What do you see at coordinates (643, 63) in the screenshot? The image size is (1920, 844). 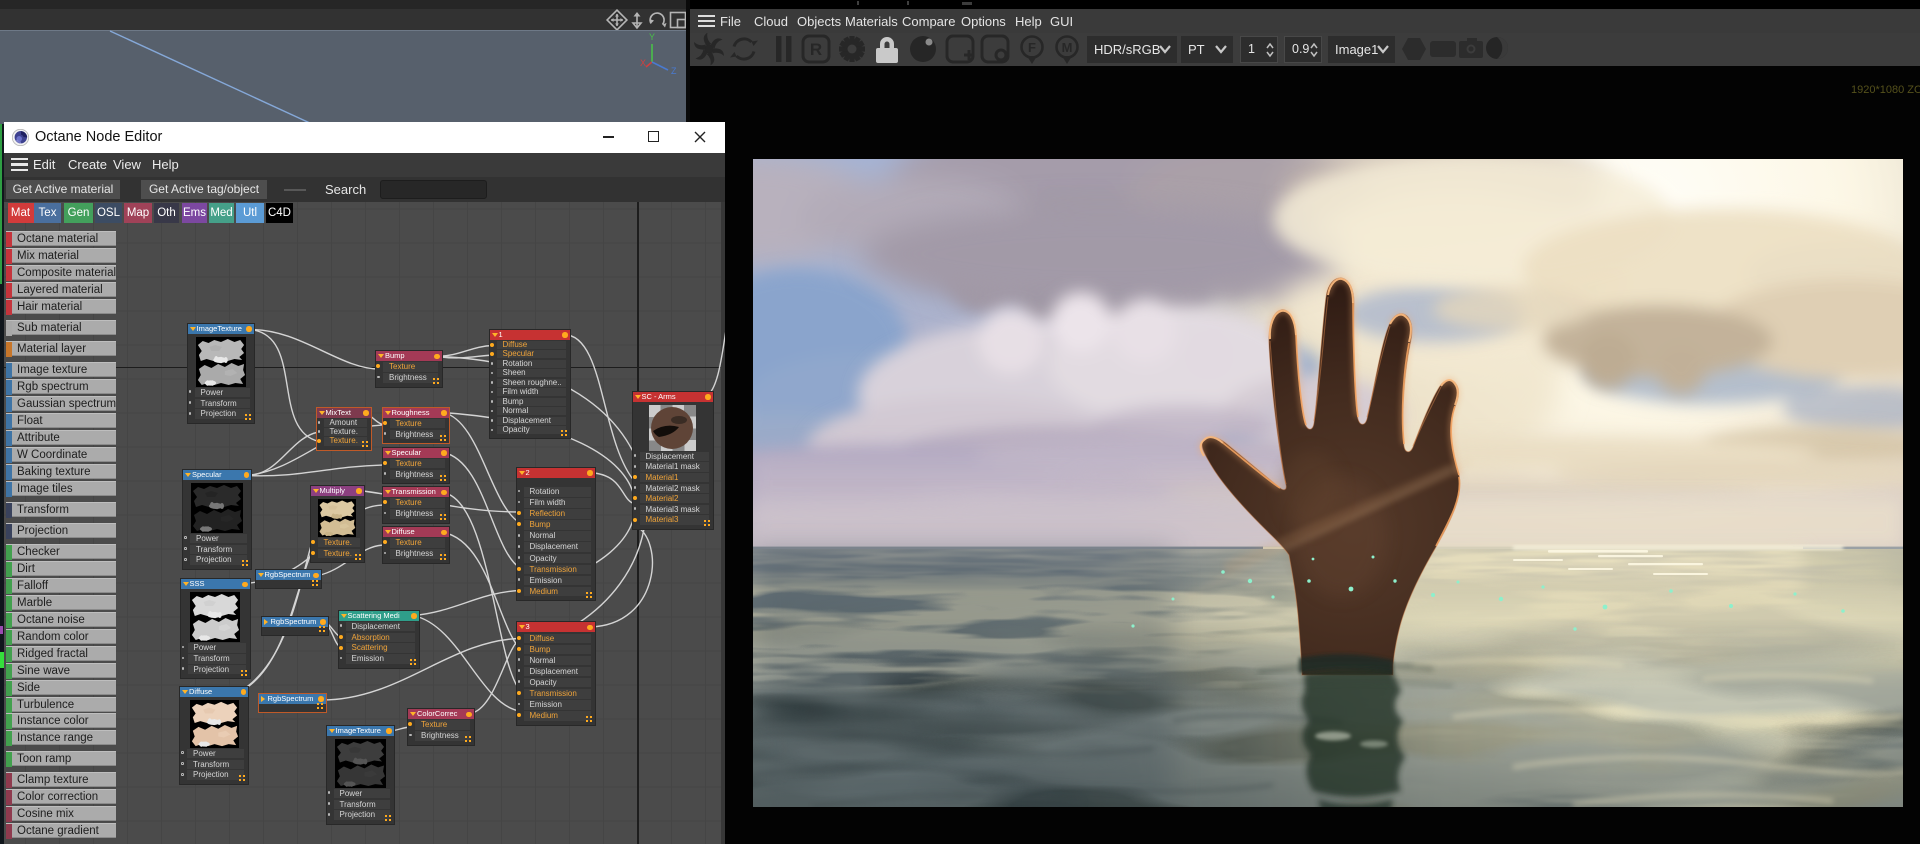 I see `svg-text: X` at bounding box center [643, 63].